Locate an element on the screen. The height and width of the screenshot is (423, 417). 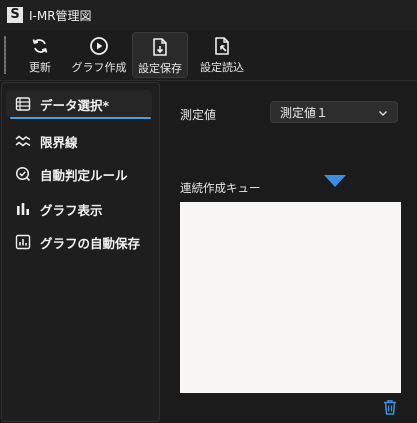
create-chart-button: グラフ作成 is located at coordinates (99, 55).